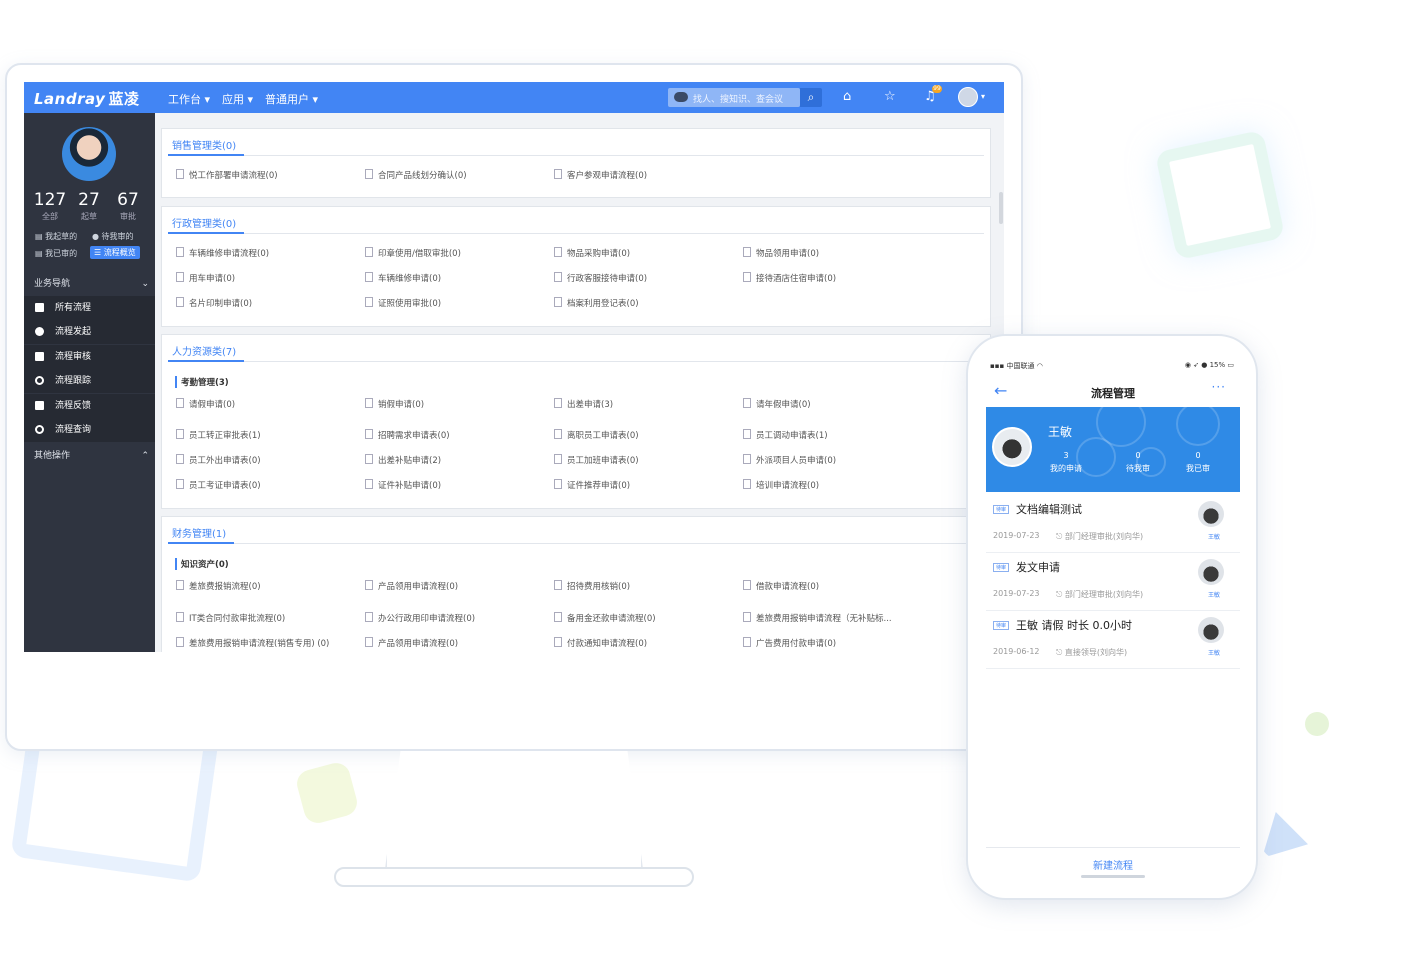 The width and height of the screenshot is (1420, 960). I want to click on sidebar-item-query: 流程查询, so click(89, 430).